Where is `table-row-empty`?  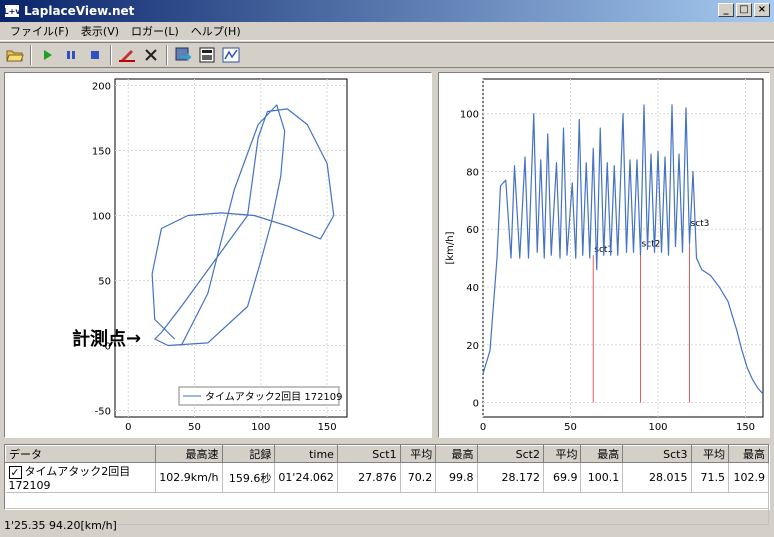 table-row-empty is located at coordinates (387, 500).